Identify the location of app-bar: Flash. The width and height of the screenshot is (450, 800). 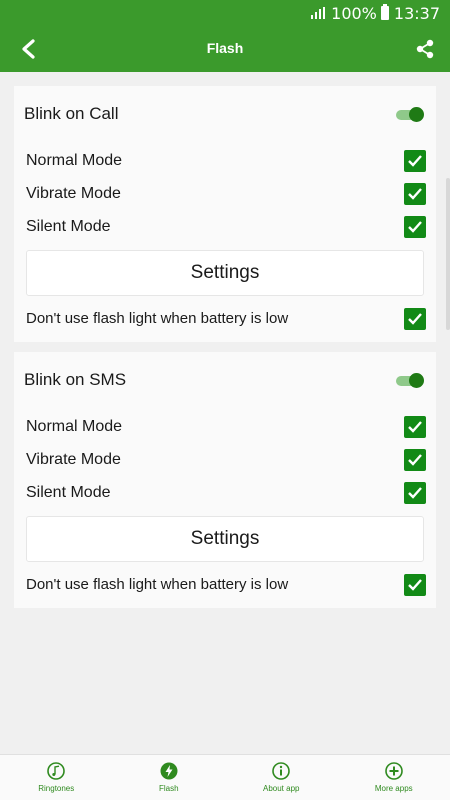
(225, 49).